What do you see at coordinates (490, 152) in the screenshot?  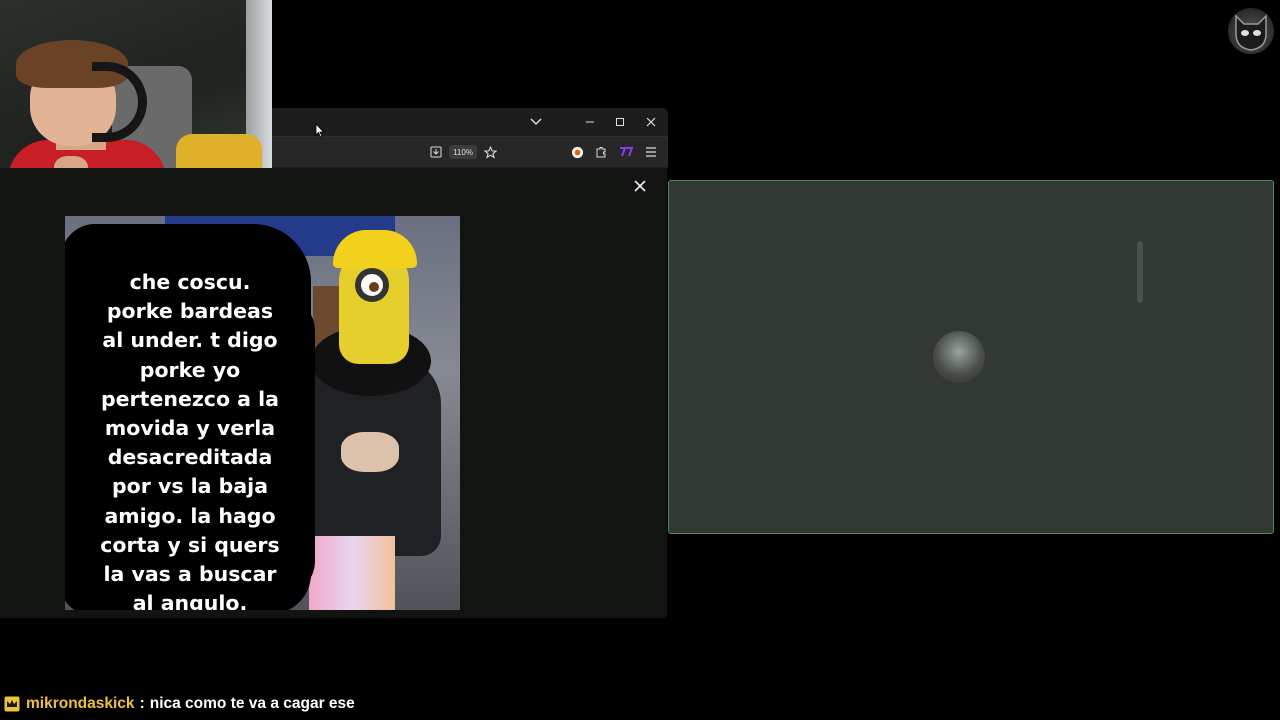 I see `star-icon` at bounding box center [490, 152].